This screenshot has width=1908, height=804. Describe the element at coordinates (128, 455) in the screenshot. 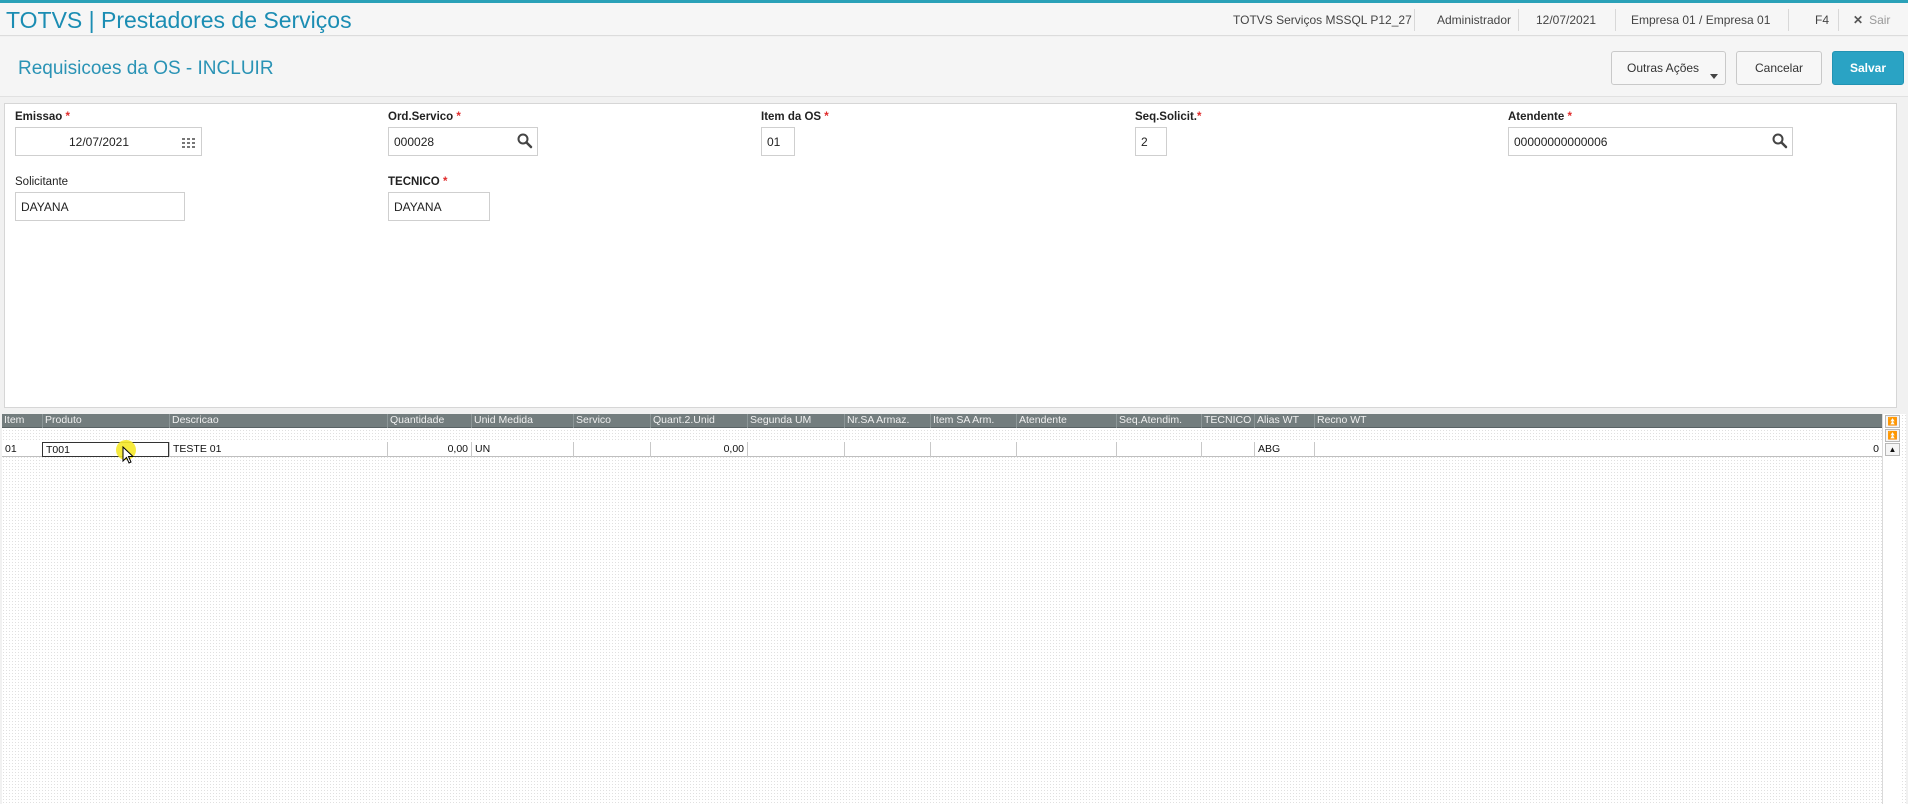

I see `mouse-pointer-icon` at that location.